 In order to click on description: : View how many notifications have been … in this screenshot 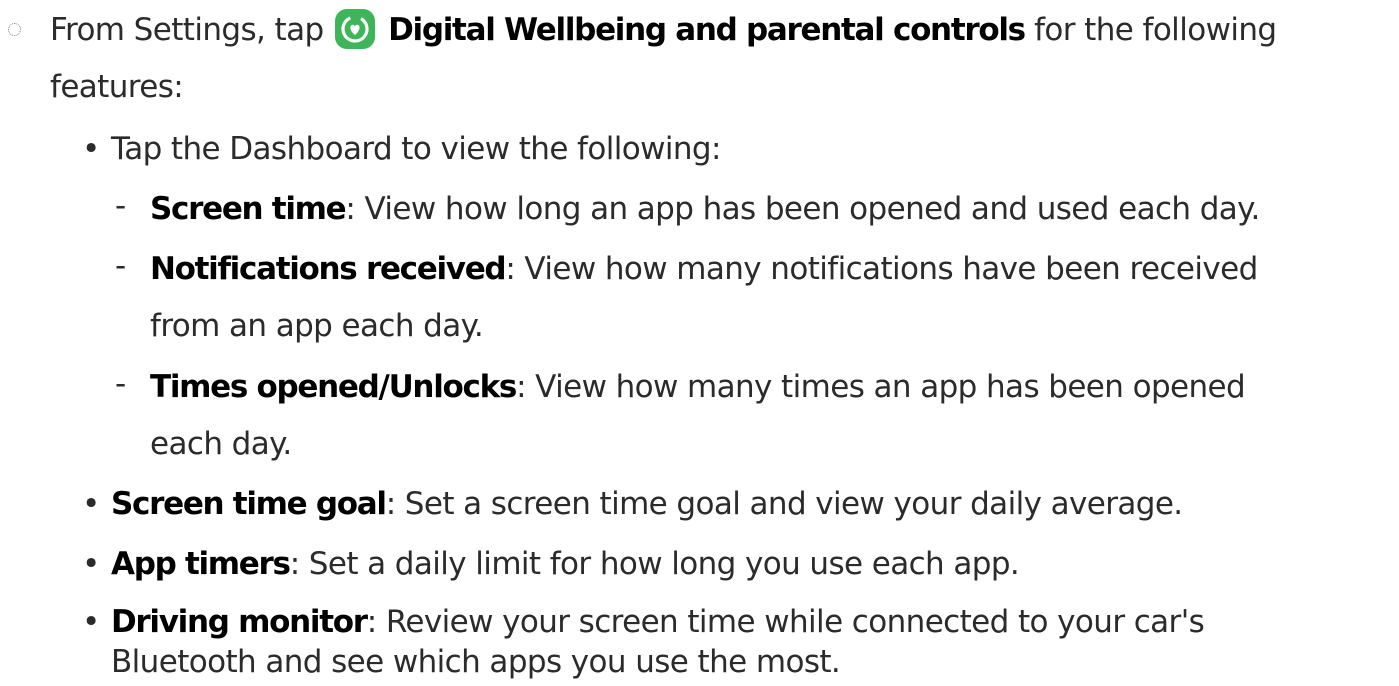, I will do `click(881, 269)`.